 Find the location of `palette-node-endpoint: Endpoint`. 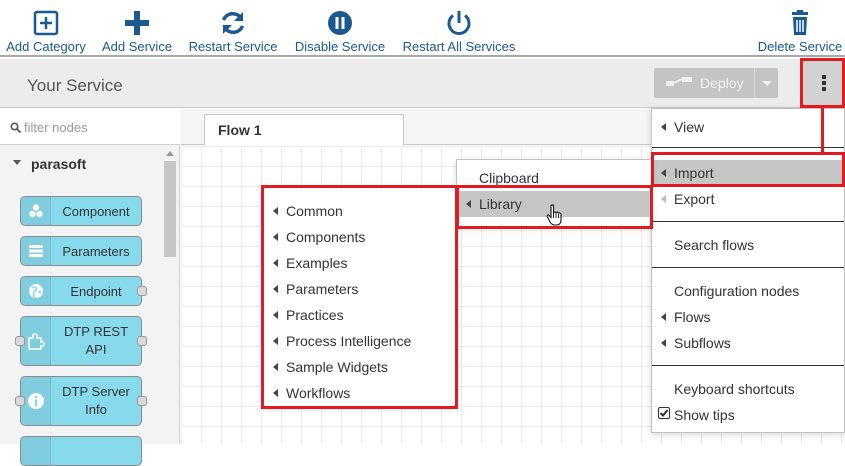

palette-node-endpoint: Endpoint is located at coordinates (81, 291).